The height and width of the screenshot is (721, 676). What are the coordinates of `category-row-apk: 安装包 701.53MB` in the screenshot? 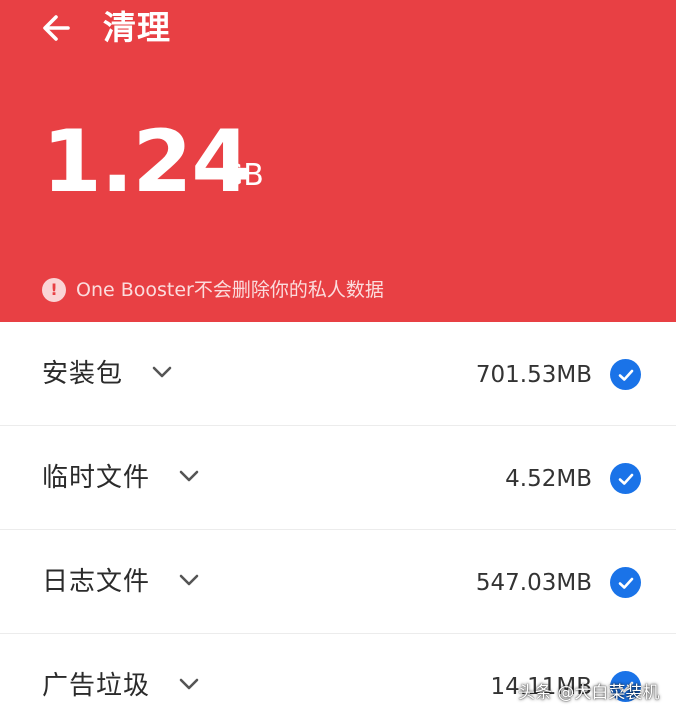 It's located at (338, 374).